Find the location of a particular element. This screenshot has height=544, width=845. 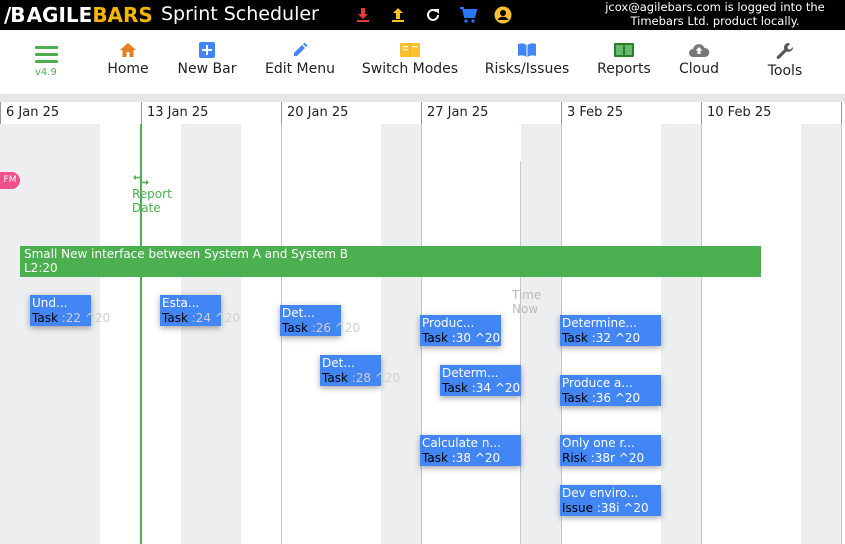

toolbar-separator is located at coordinates (422, 98).